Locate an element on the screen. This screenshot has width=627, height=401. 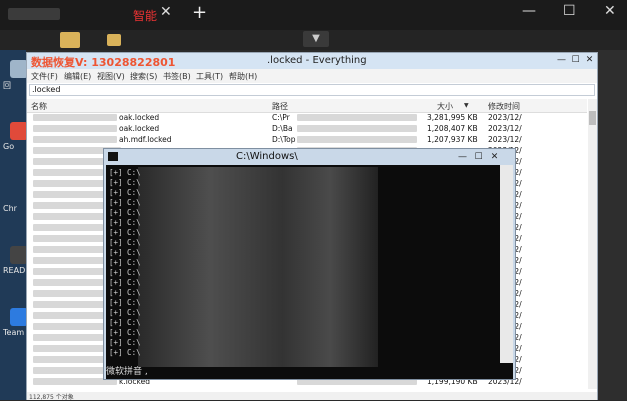
cell-name: ah.mdf.locked is located at coordinates (145, 139).